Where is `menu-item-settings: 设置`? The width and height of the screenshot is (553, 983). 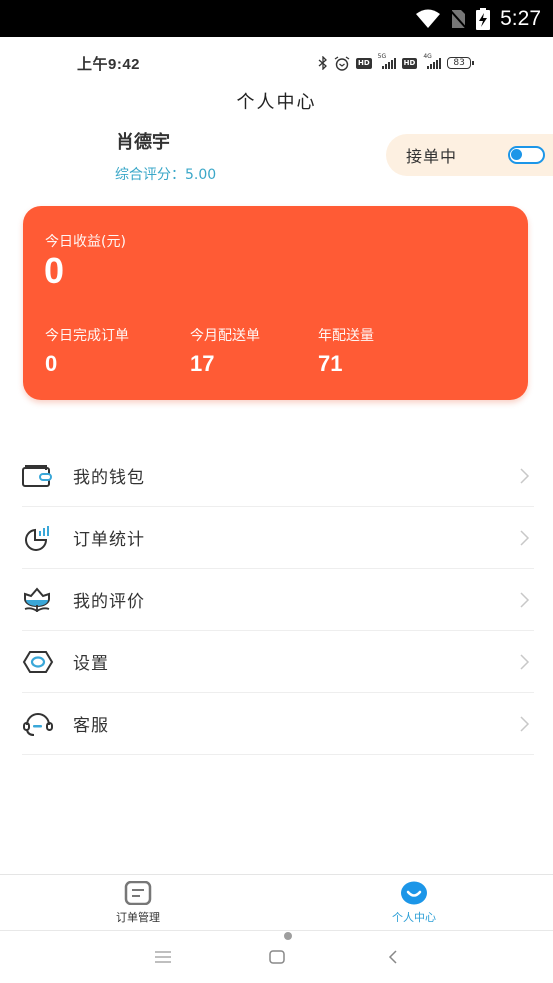 menu-item-settings: 设置 is located at coordinates (278, 662).